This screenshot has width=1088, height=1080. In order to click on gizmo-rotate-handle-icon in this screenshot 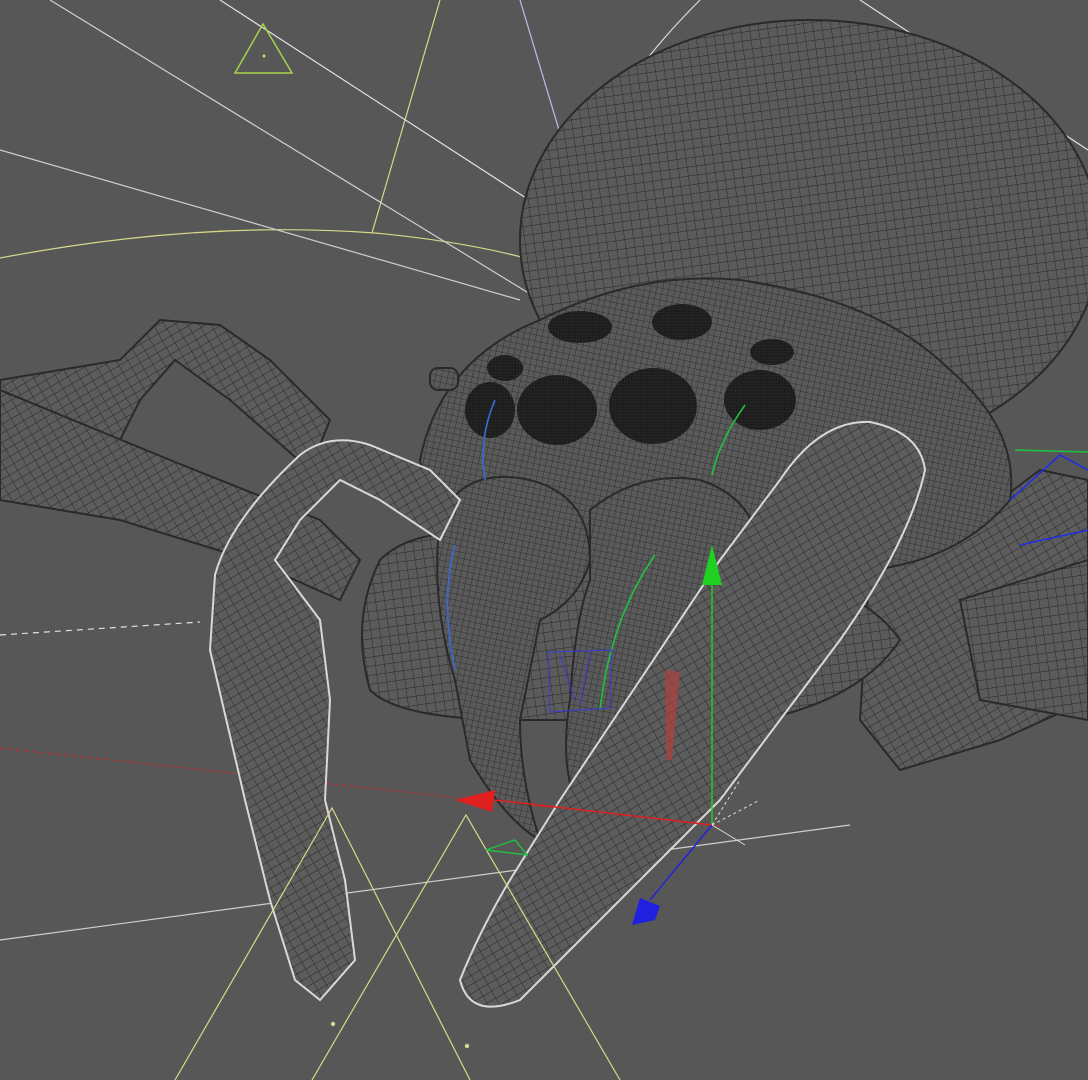, I will do `click(507, 847)`.